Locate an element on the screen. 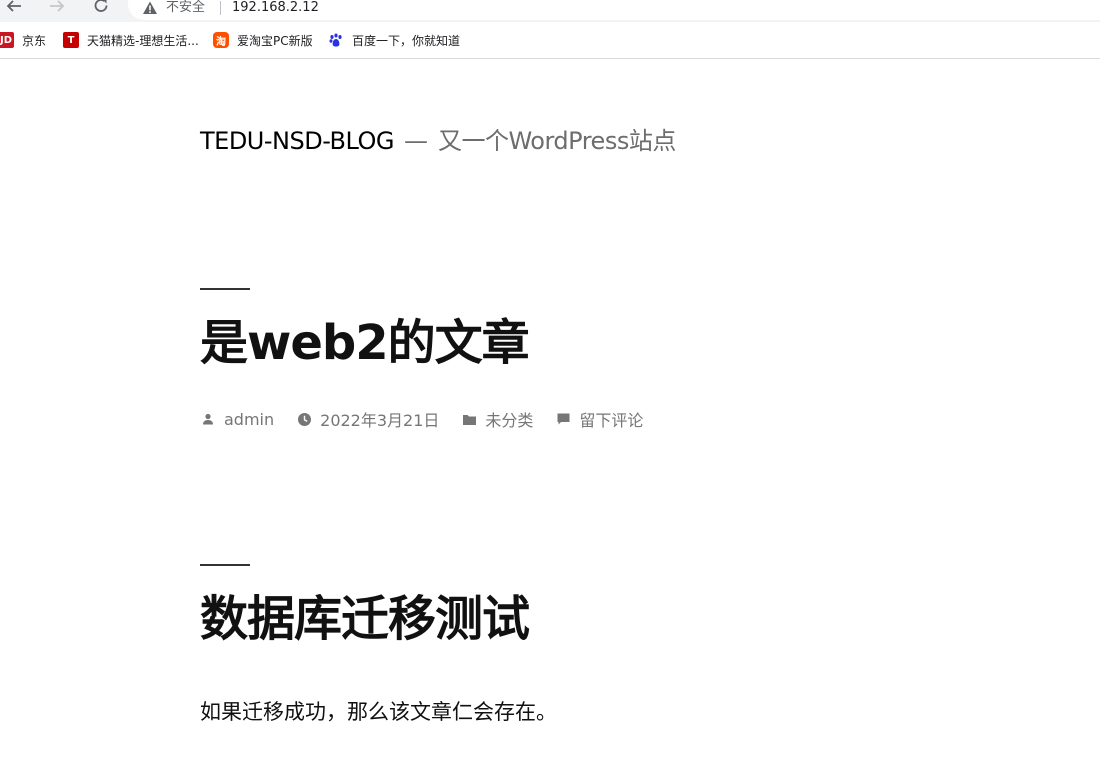 This screenshot has width=1100, height=773. address-divider is located at coordinates (220, 8).